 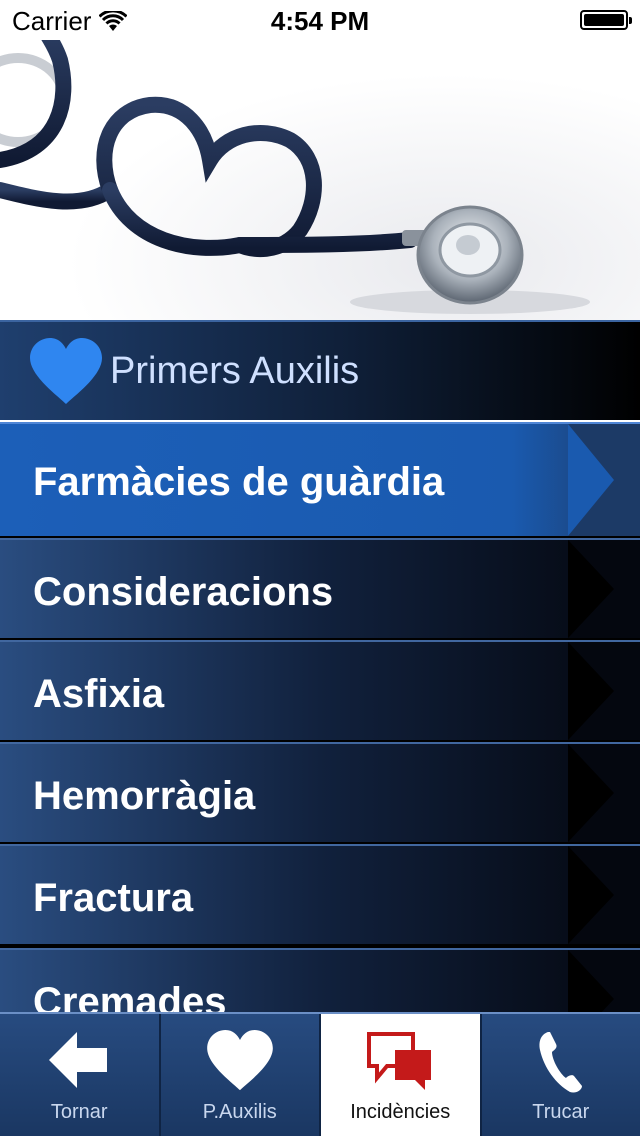 I want to click on section-header: Primers Auxilis, so click(x=320, y=370).